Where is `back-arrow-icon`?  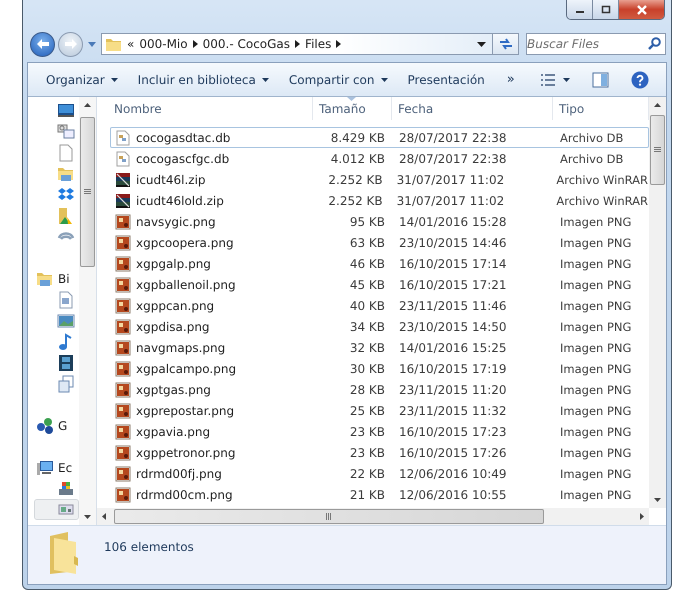
back-arrow-icon is located at coordinates (43, 44).